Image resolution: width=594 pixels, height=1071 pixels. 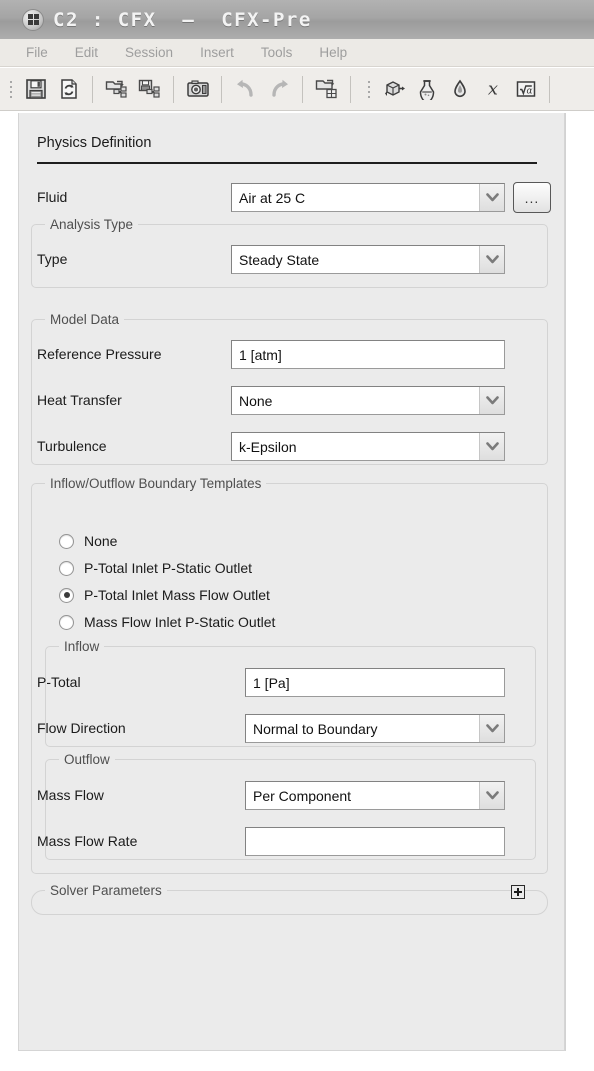 What do you see at coordinates (35, 89) in the screenshot?
I see `save-icon` at bounding box center [35, 89].